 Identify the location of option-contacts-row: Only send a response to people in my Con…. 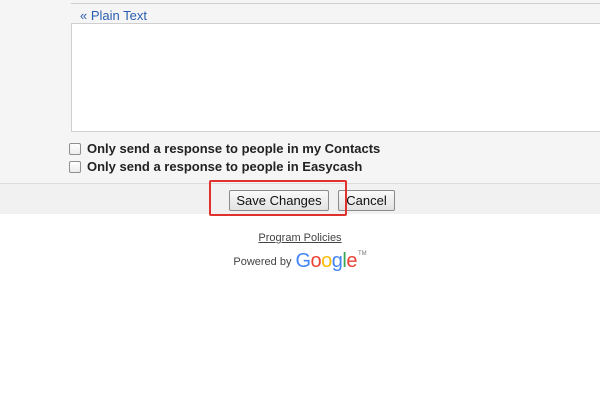
(224, 149).